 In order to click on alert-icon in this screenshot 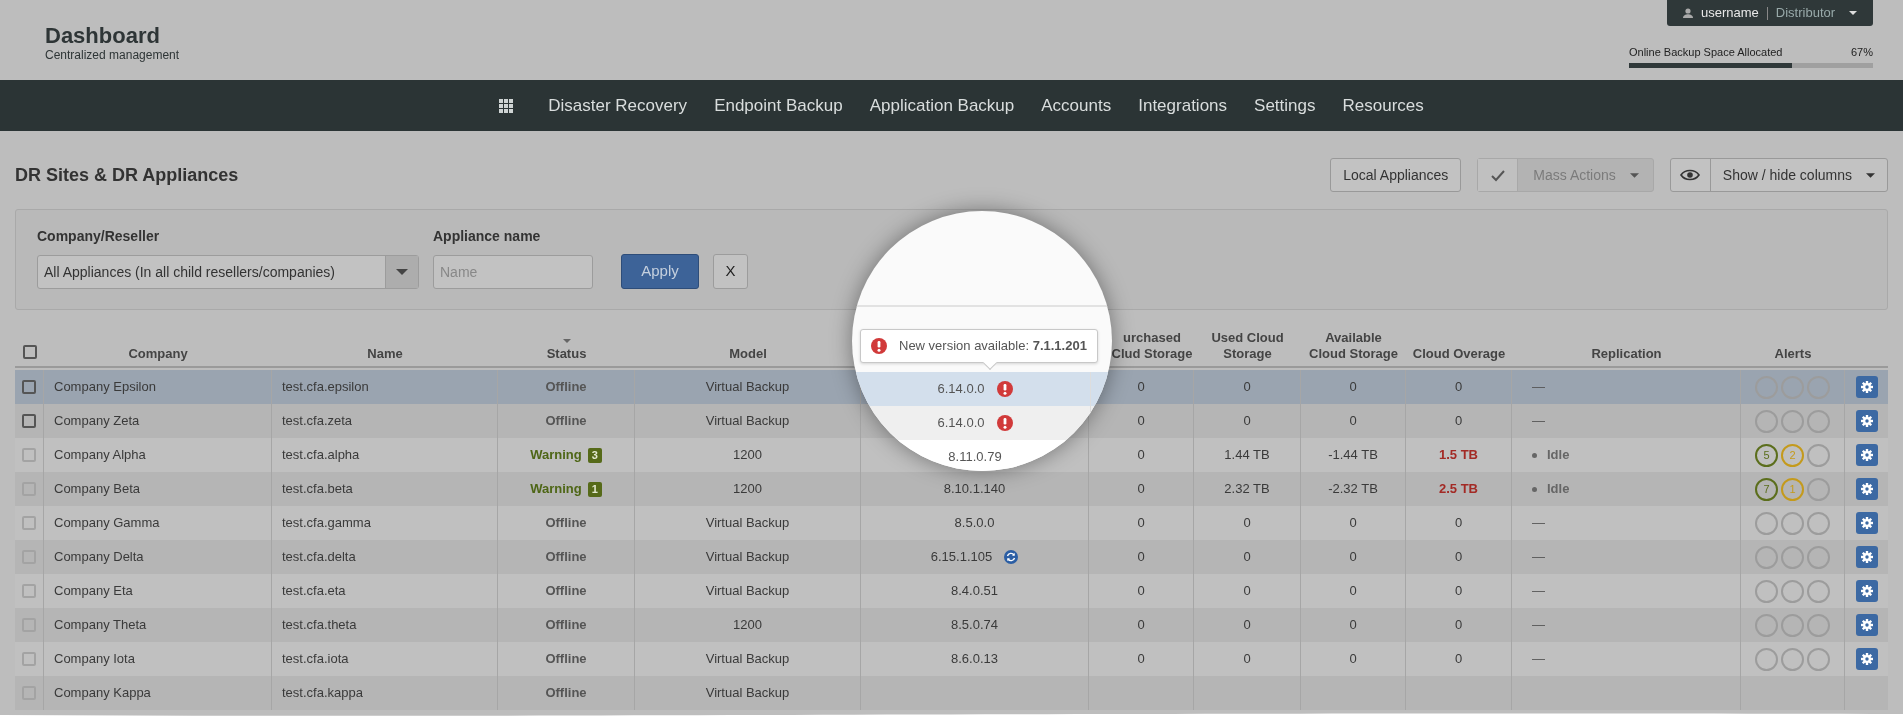, I will do `click(879, 346)`.